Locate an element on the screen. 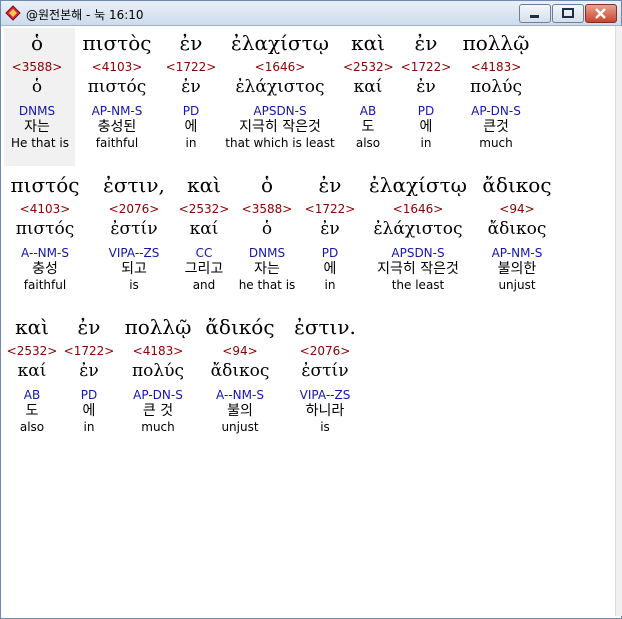  parsing-code: AP-DN-S is located at coordinates (496, 111).